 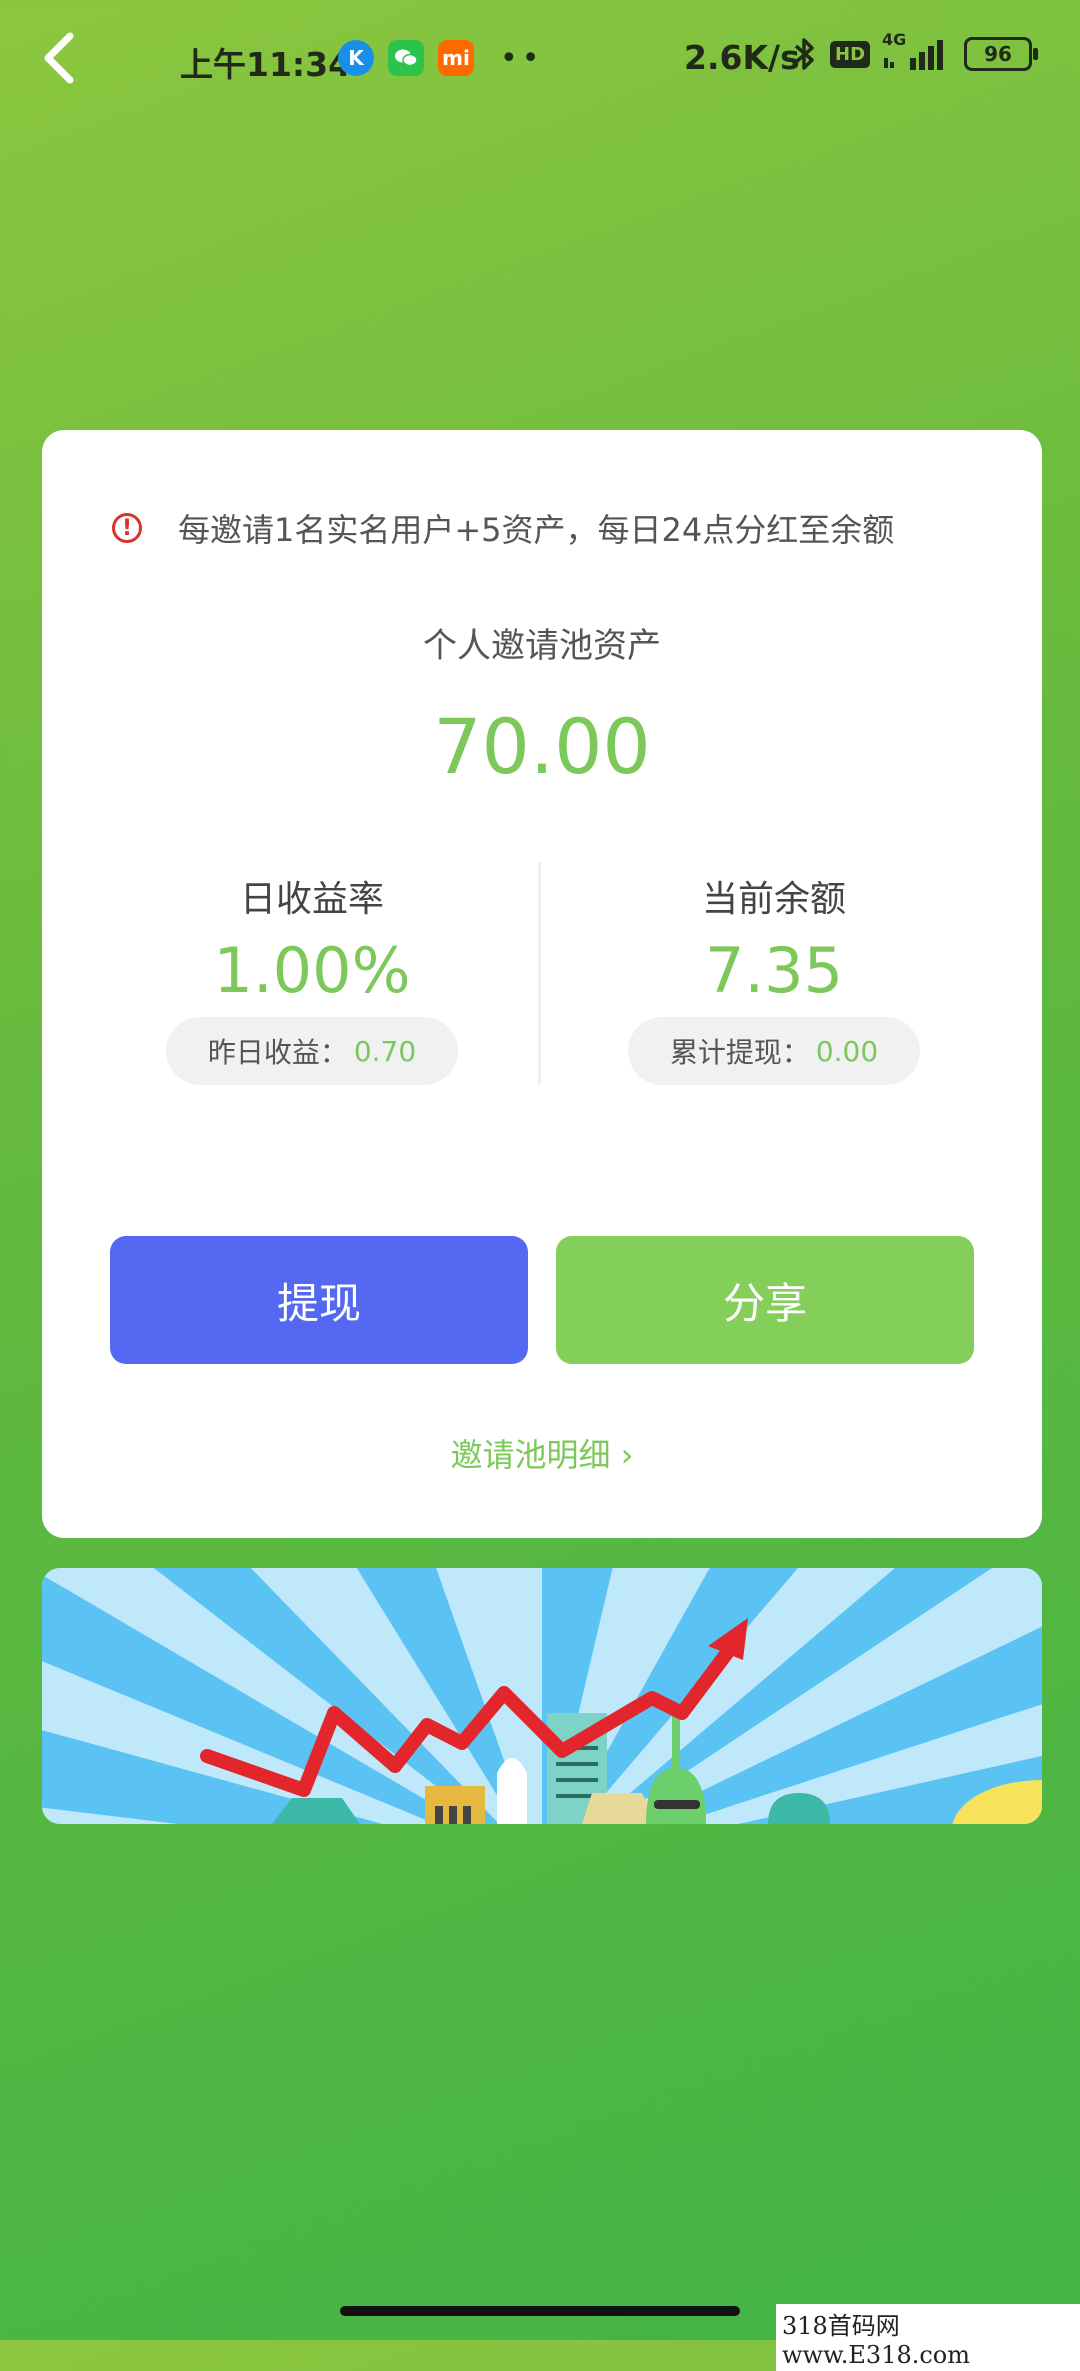 I want to click on network-speed: 2.6K/s, so click(x=742, y=57).